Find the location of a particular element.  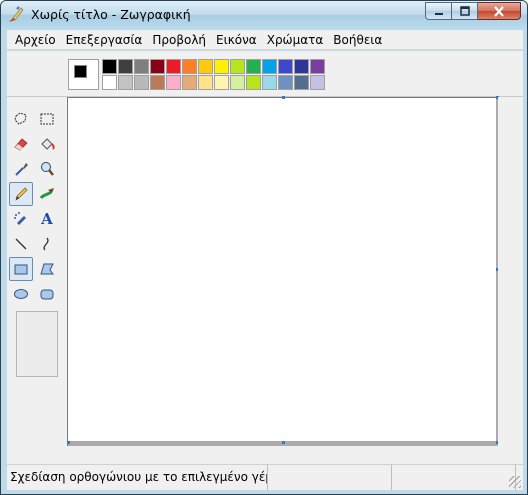

tool-curve is located at coordinates (47, 244).